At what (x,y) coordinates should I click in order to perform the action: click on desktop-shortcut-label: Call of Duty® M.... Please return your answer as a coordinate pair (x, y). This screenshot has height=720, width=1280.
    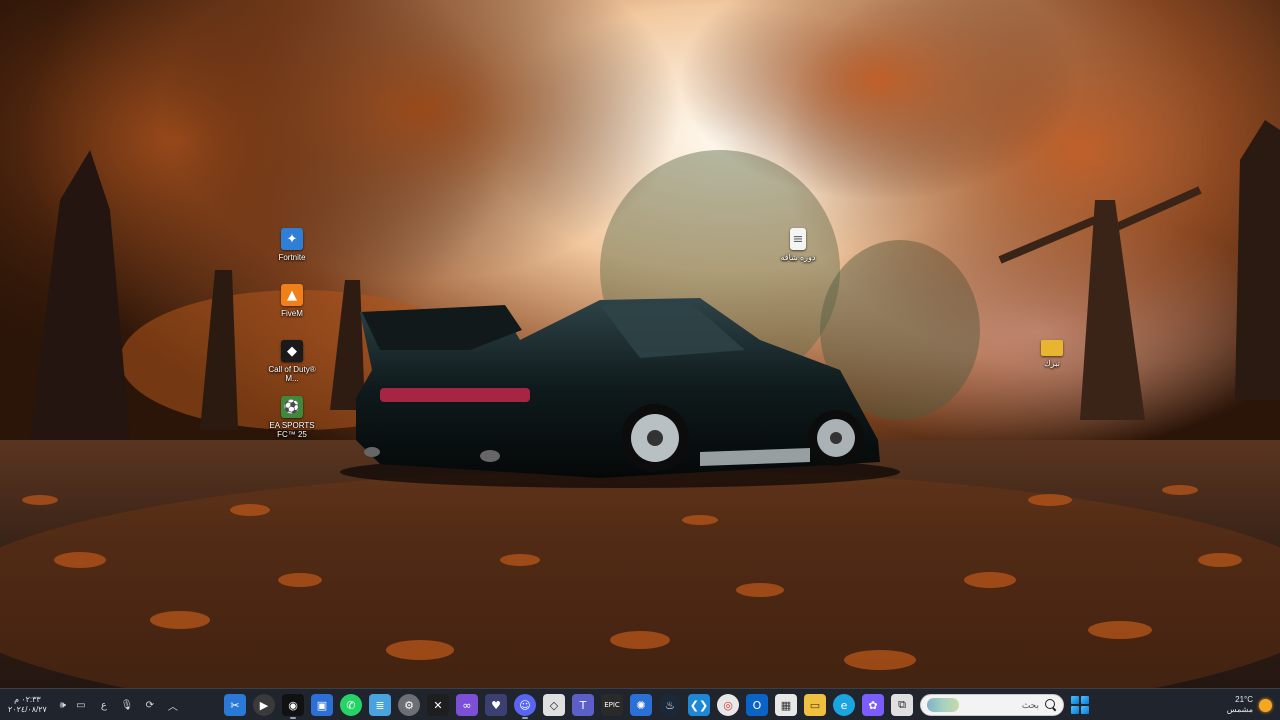
    Looking at the image, I should click on (292, 374).